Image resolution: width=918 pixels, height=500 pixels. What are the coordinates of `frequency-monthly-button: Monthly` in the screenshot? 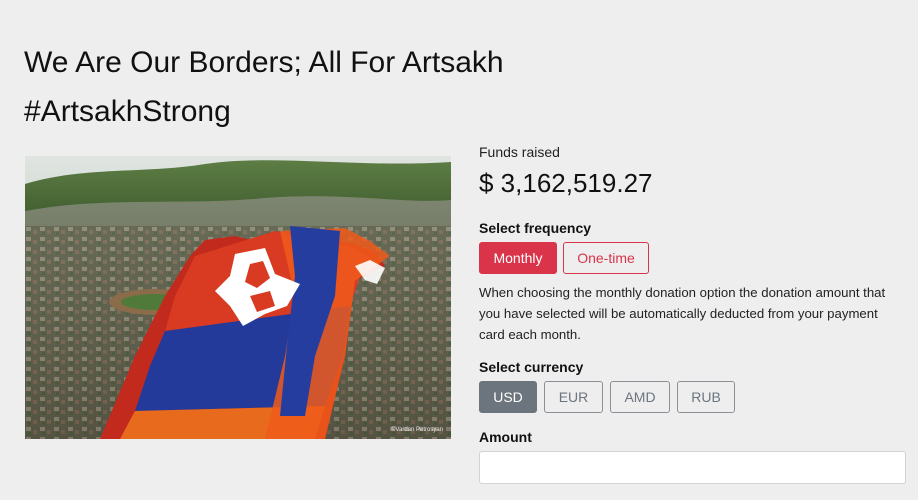 It's located at (518, 258).